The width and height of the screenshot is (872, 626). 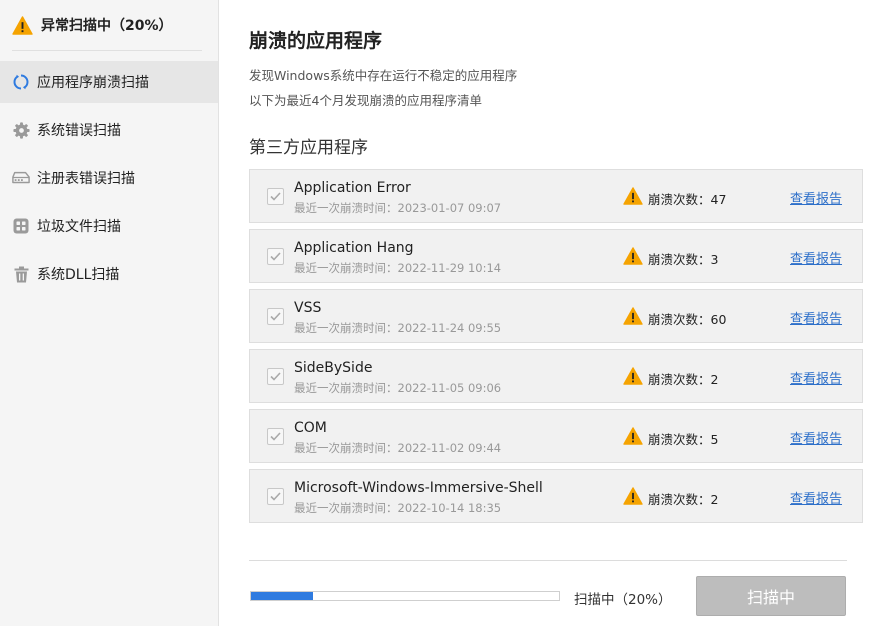 What do you see at coordinates (623, 600) in the screenshot?
I see `scan-progress-text: 扫描中（20%）` at bounding box center [623, 600].